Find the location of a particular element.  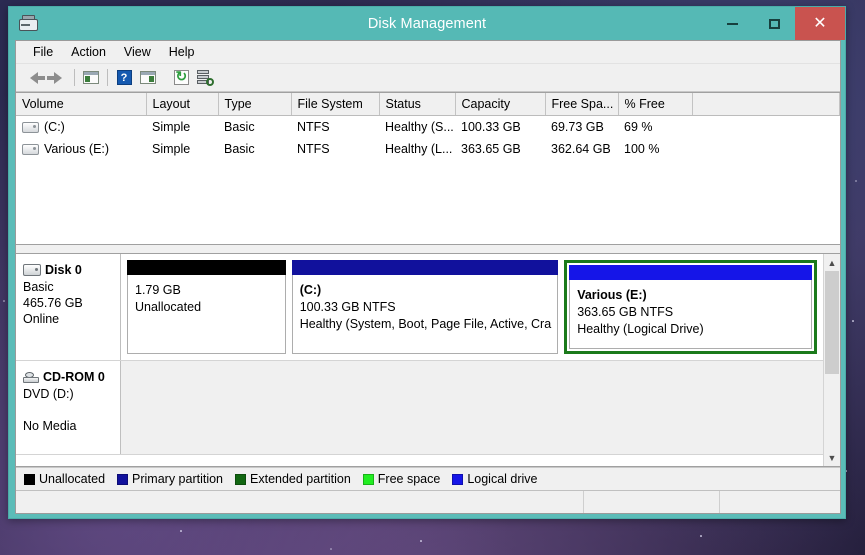

back-arrow-icon is located at coordinates (34, 78).